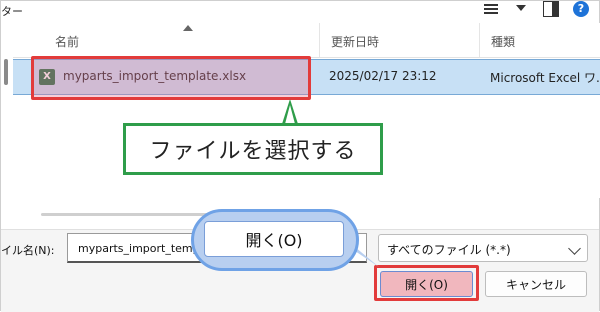 Image resolution: width=600 pixels, height=312 pixels. I want to click on filetype-select: すべてのファイル (*.*), so click(483, 248).